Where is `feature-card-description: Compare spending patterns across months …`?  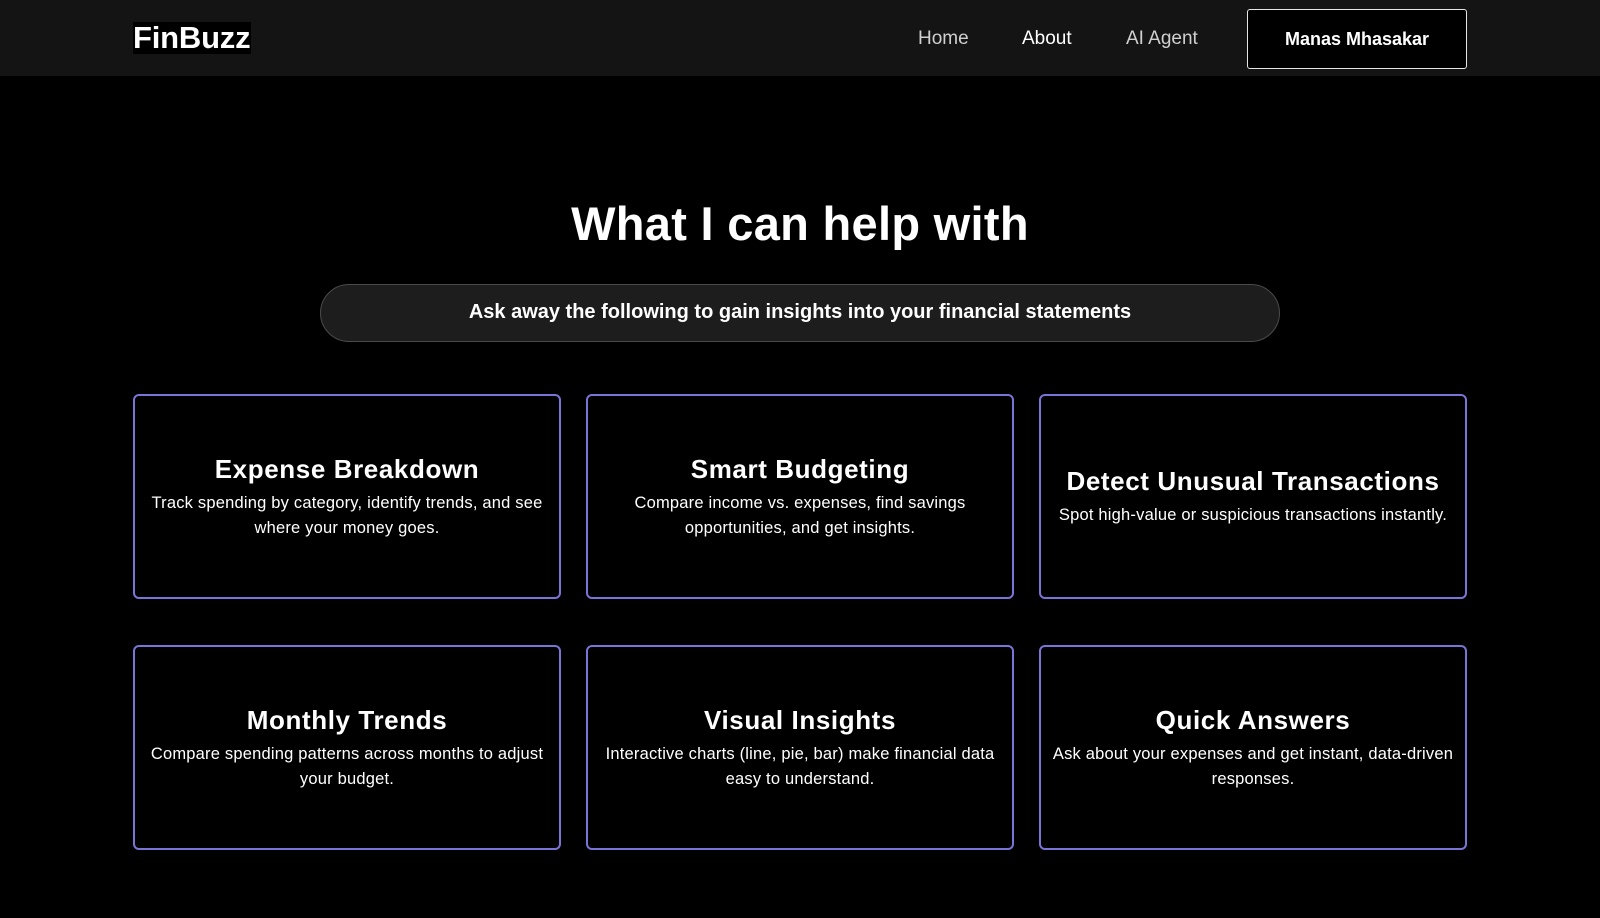
feature-card-description: Compare spending patterns across months … is located at coordinates (347, 766).